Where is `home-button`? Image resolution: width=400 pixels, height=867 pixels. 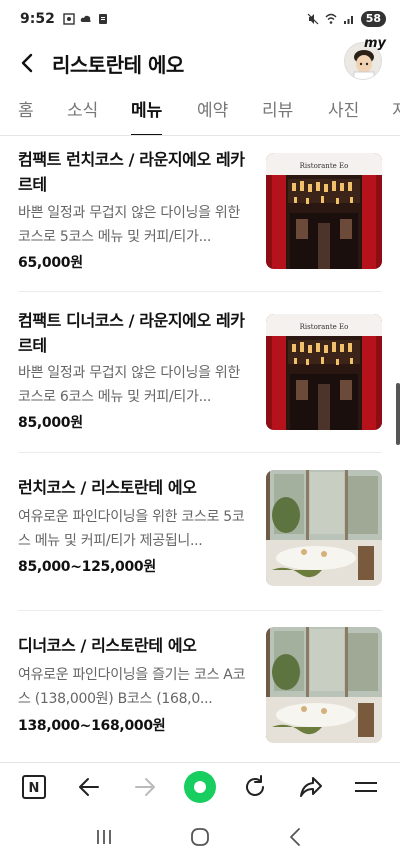
home-button is located at coordinates (200, 839).